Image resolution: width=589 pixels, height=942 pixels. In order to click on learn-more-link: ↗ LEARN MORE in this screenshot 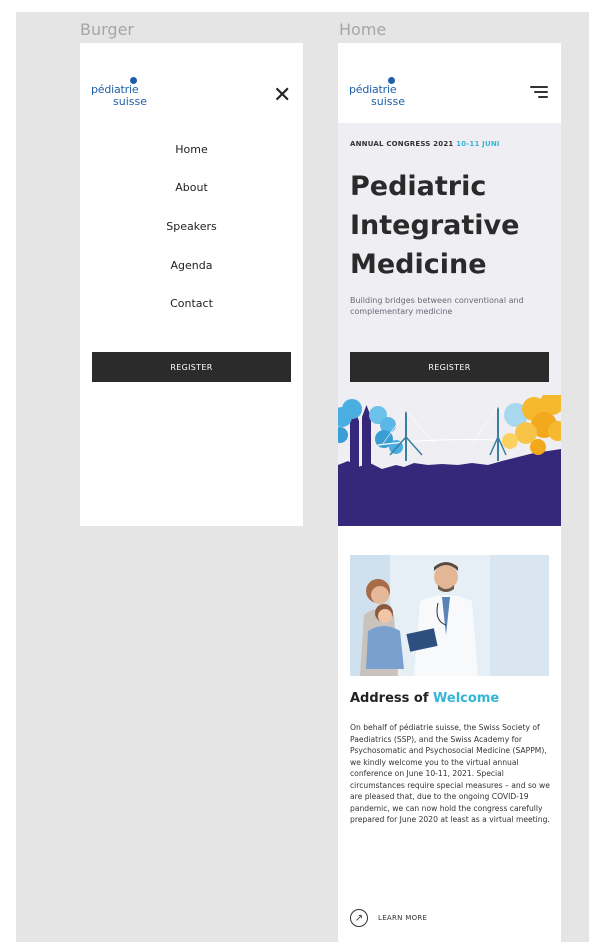, I will do `click(388, 918)`.